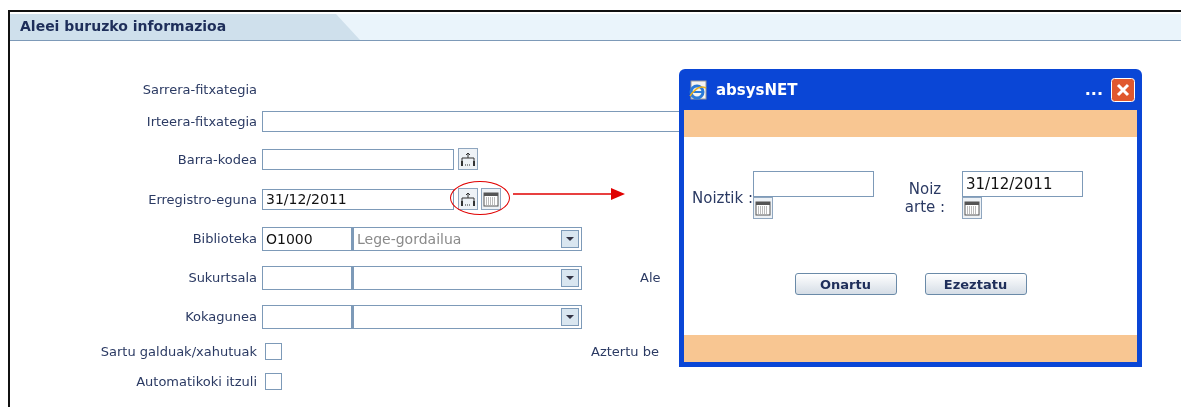 This screenshot has width=1181, height=407. What do you see at coordinates (650, 277) in the screenshot?
I see `field-label: Ale` at bounding box center [650, 277].